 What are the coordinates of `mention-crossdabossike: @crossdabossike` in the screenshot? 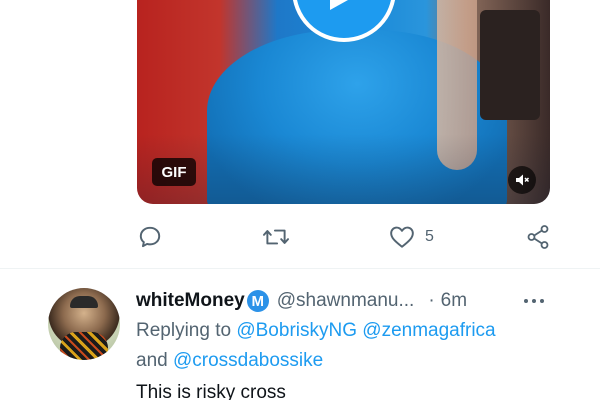 It's located at (248, 360).